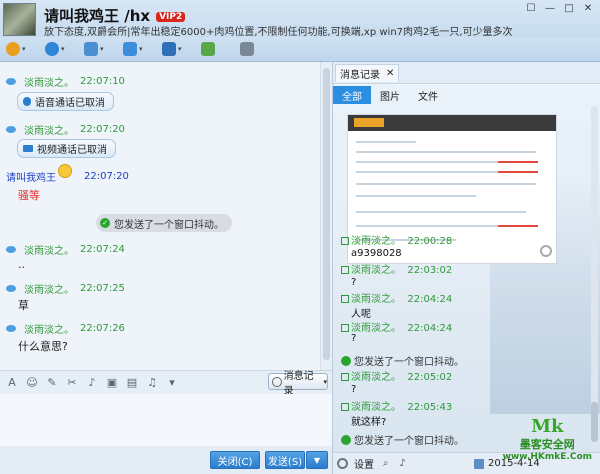 The image size is (600, 474). What do you see at coordinates (247, 49) in the screenshot?
I see `more-icon` at bounding box center [247, 49].